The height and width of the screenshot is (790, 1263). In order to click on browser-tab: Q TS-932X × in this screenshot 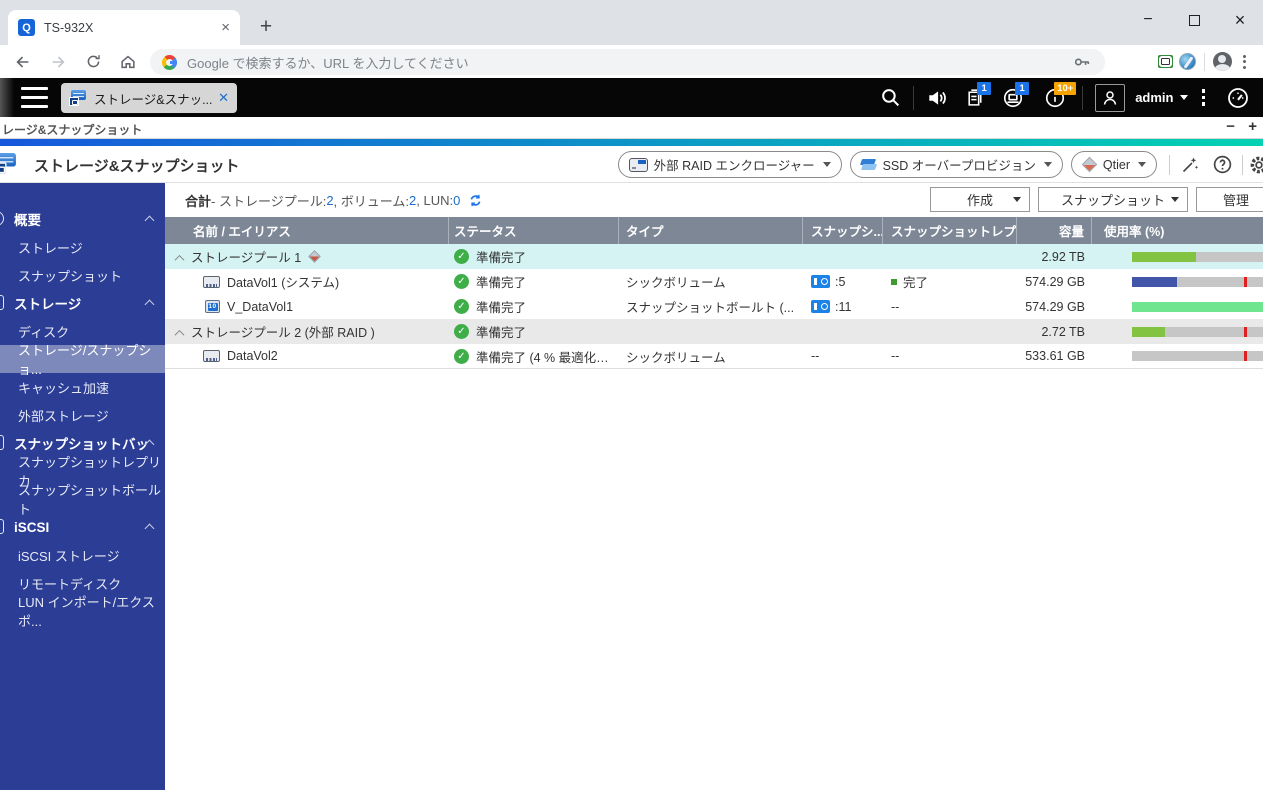, I will do `click(124, 27)`.